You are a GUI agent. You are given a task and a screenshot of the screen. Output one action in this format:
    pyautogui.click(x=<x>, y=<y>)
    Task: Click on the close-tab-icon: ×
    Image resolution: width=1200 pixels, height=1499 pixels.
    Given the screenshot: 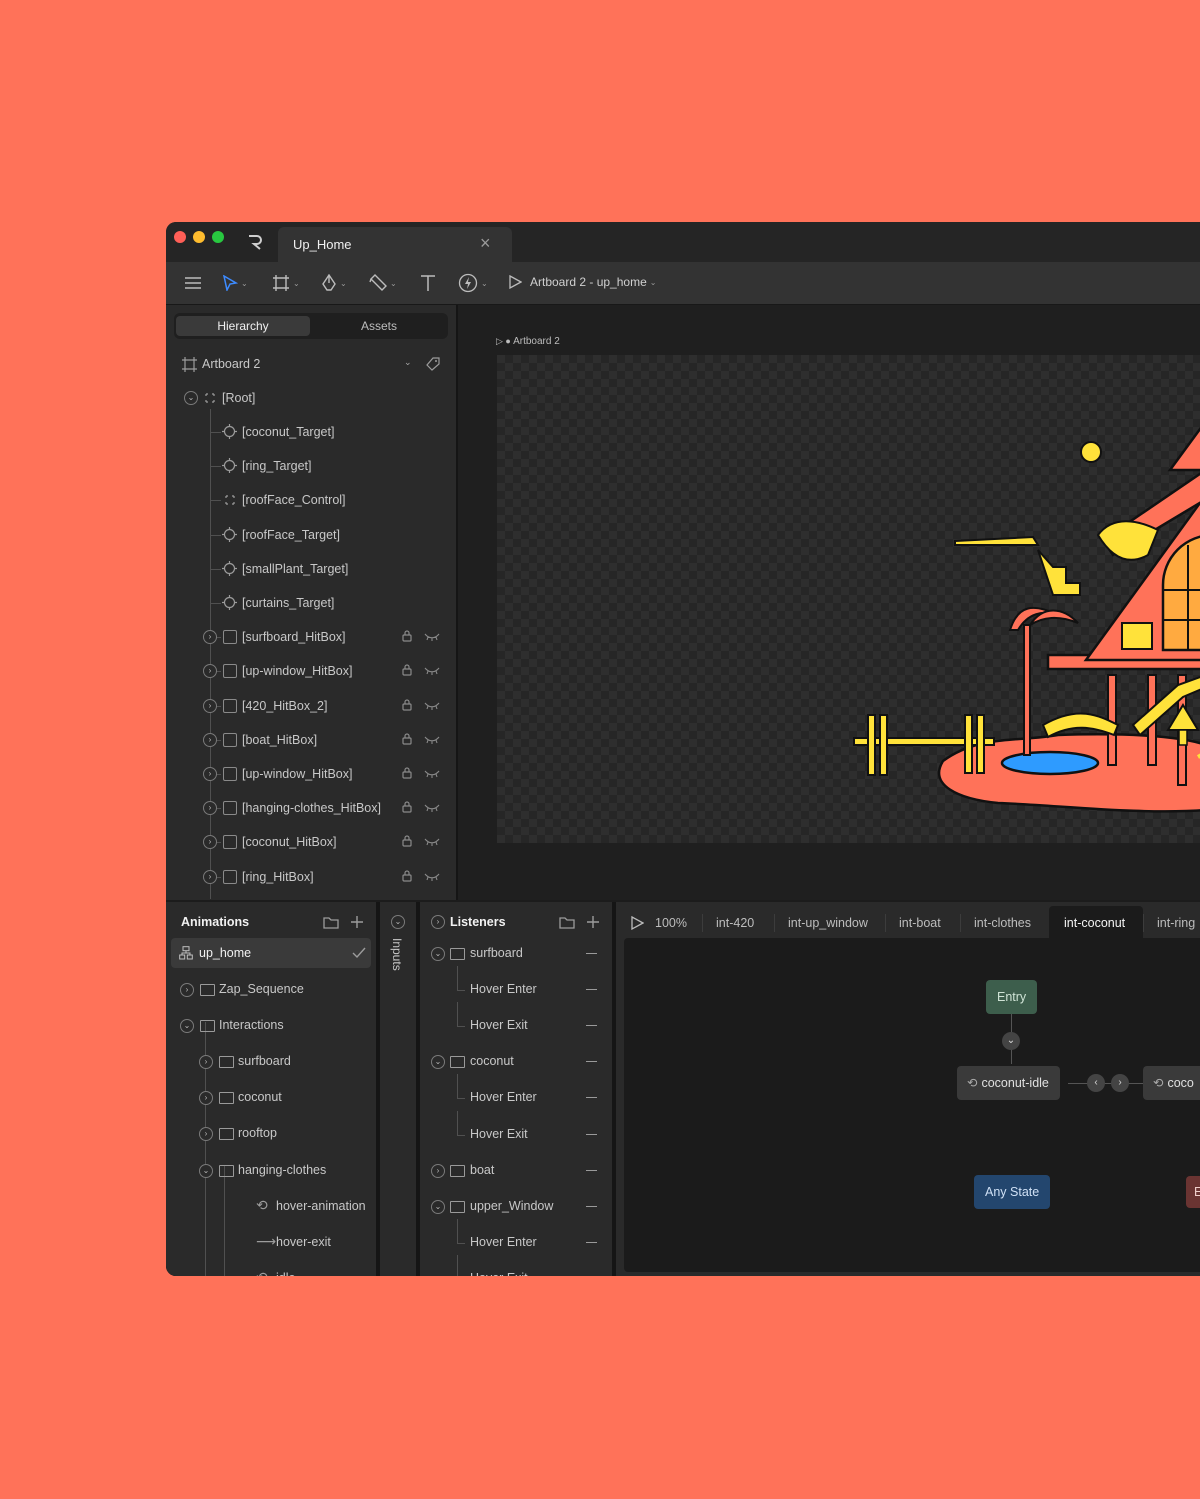 What is the action you would take?
    pyautogui.click(x=485, y=243)
    